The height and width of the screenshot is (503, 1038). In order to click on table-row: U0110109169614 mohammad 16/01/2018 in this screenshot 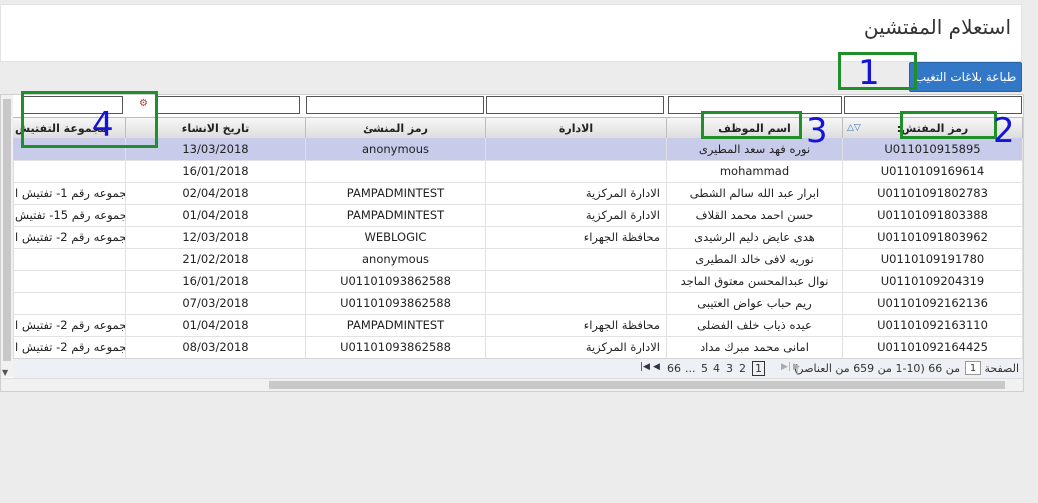, I will do `click(518, 171)`.